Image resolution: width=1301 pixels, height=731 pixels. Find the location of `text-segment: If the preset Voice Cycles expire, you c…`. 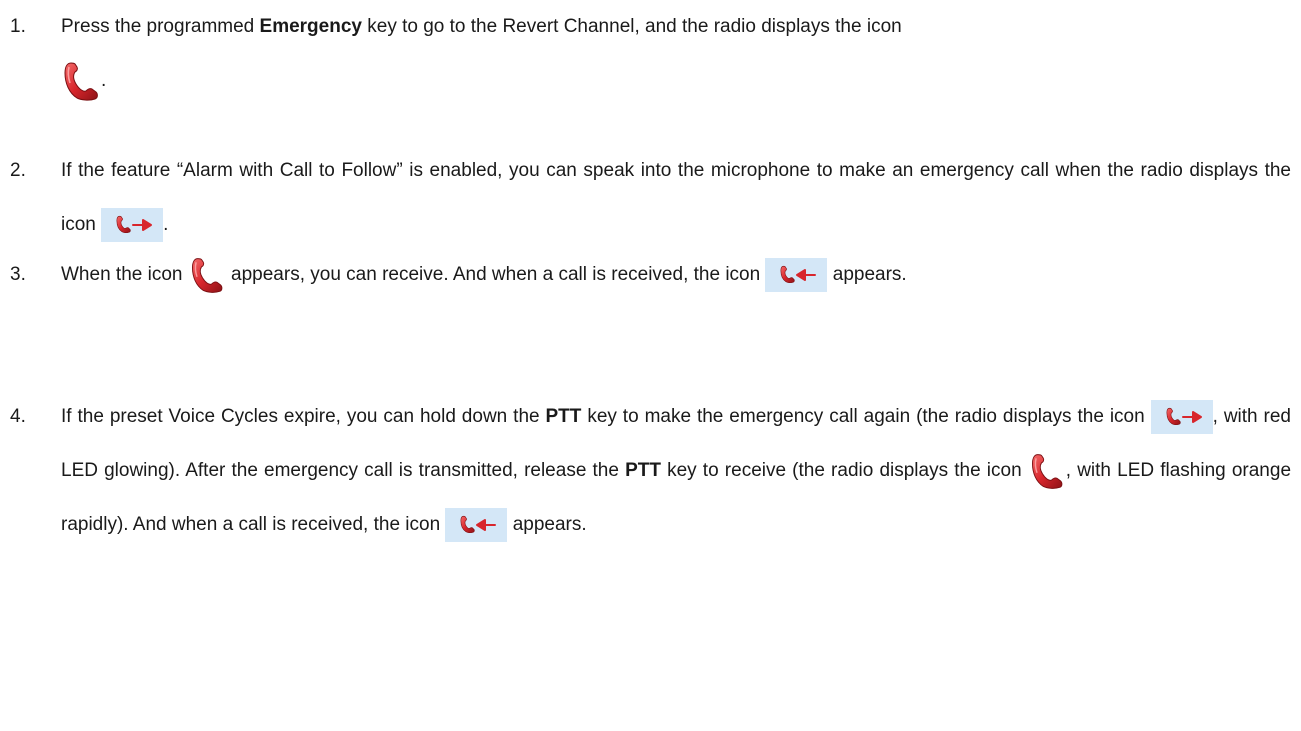

text-segment: If the preset Voice Cycles expire, you c… is located at coordinates (303, 416).